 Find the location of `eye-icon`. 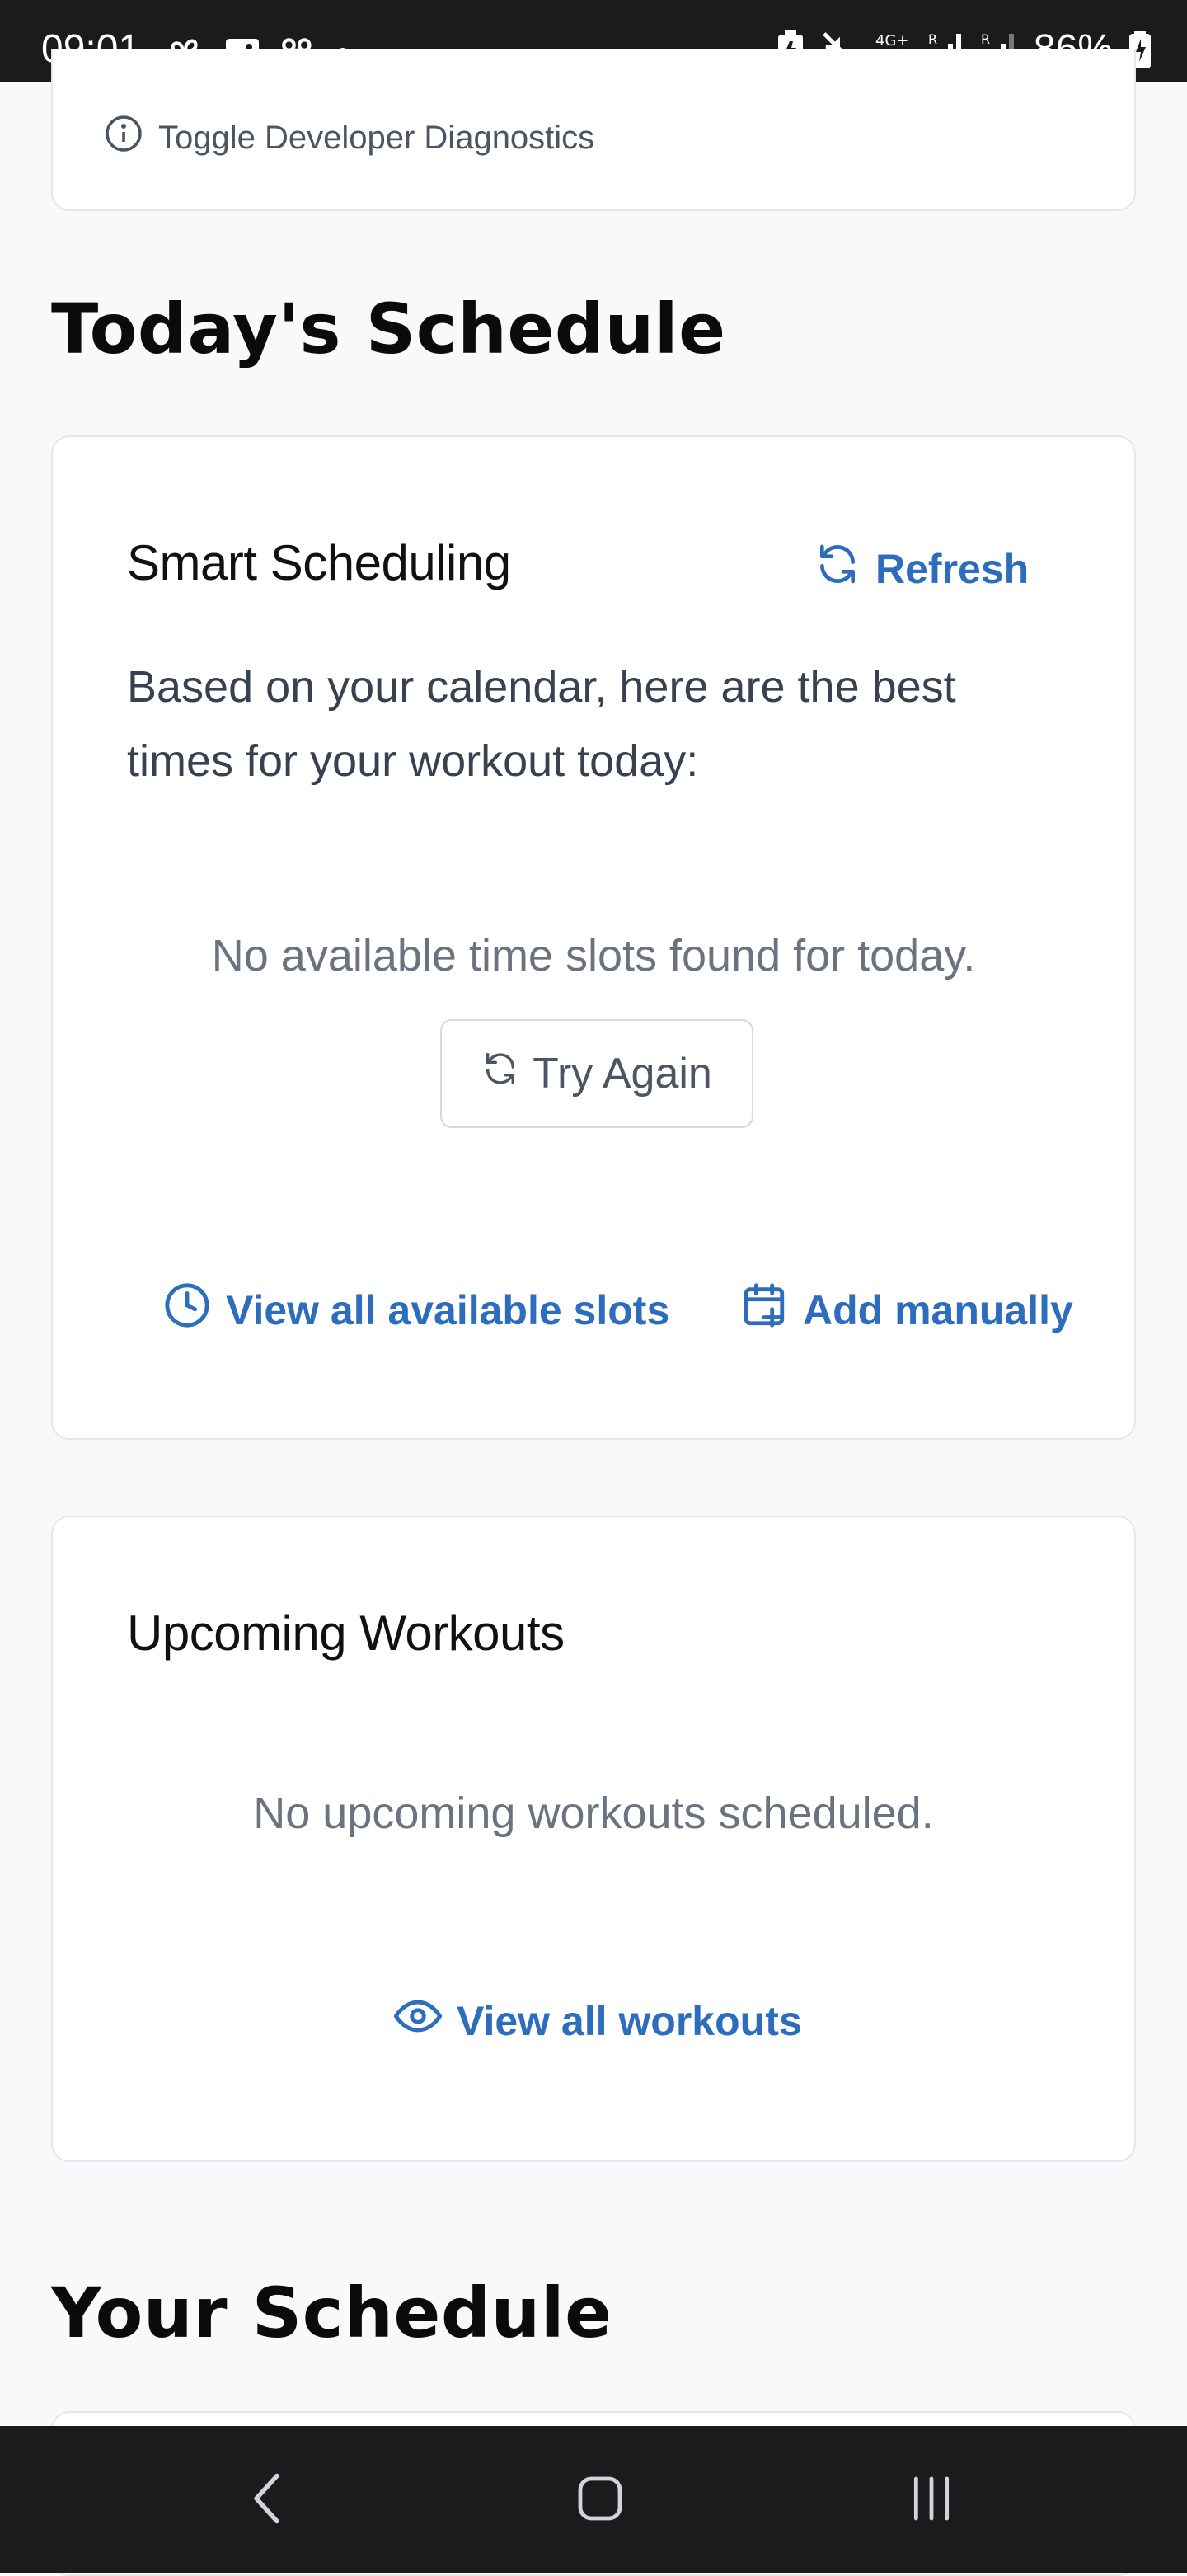

eye-icon is located at coordinates (418, 2021).